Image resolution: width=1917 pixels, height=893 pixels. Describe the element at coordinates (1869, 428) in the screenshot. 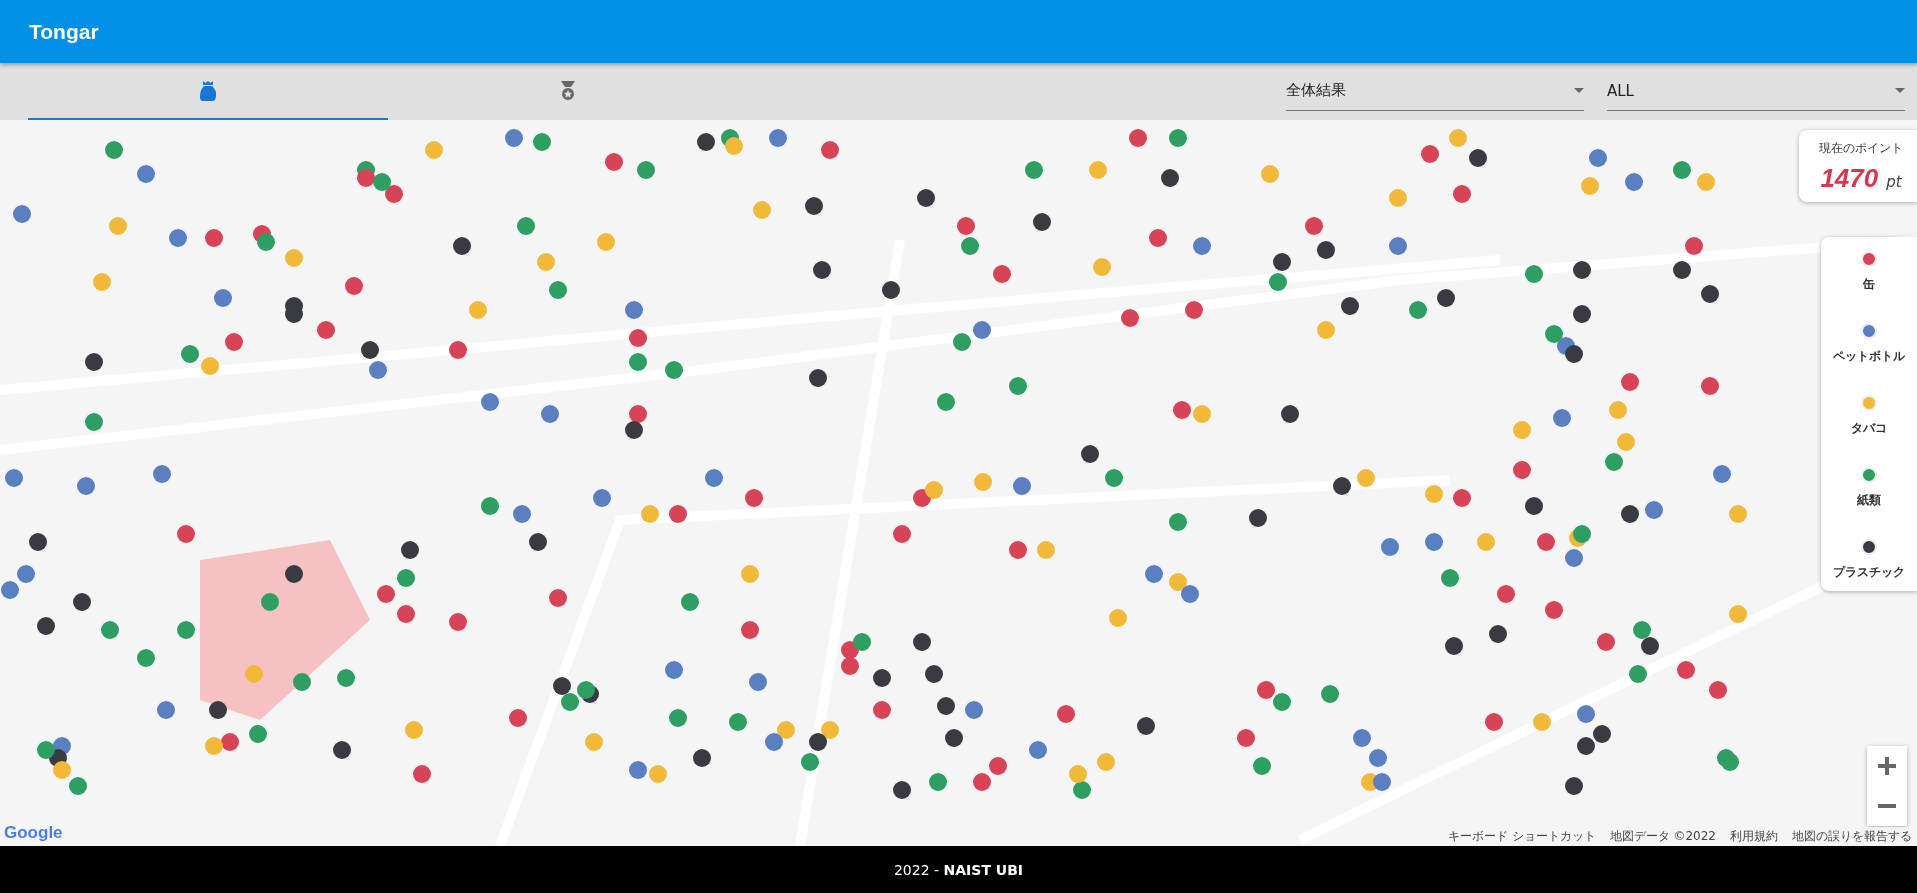

I see `legend-label: タバコ` at that location.